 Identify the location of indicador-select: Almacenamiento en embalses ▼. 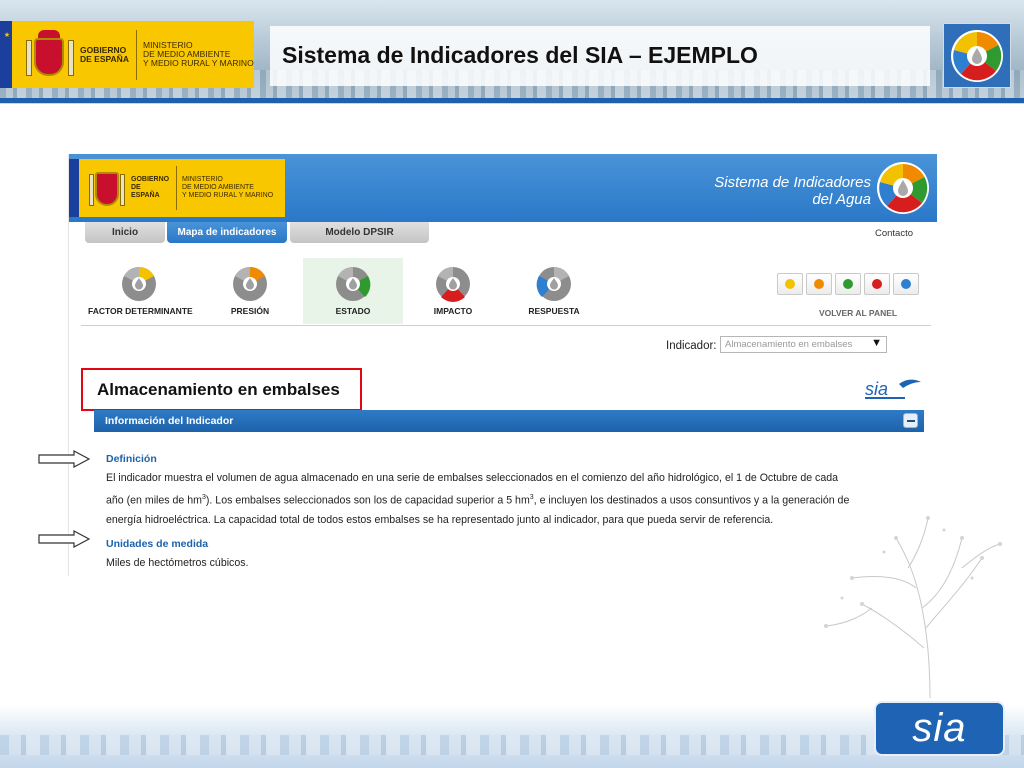
(803, 344).